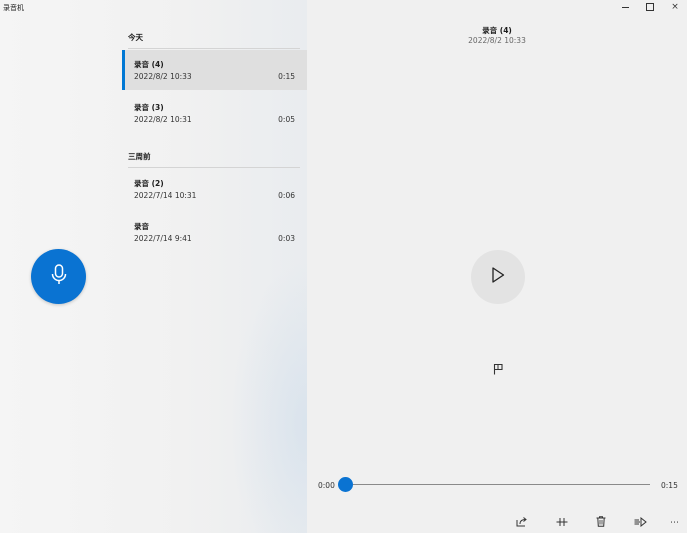 The height and width of the screenshot is (533, 687). Describe the element at coordinates (163, 238) in the screenshot. I see `recording-date: 2022/7/14 9:41` at that location.